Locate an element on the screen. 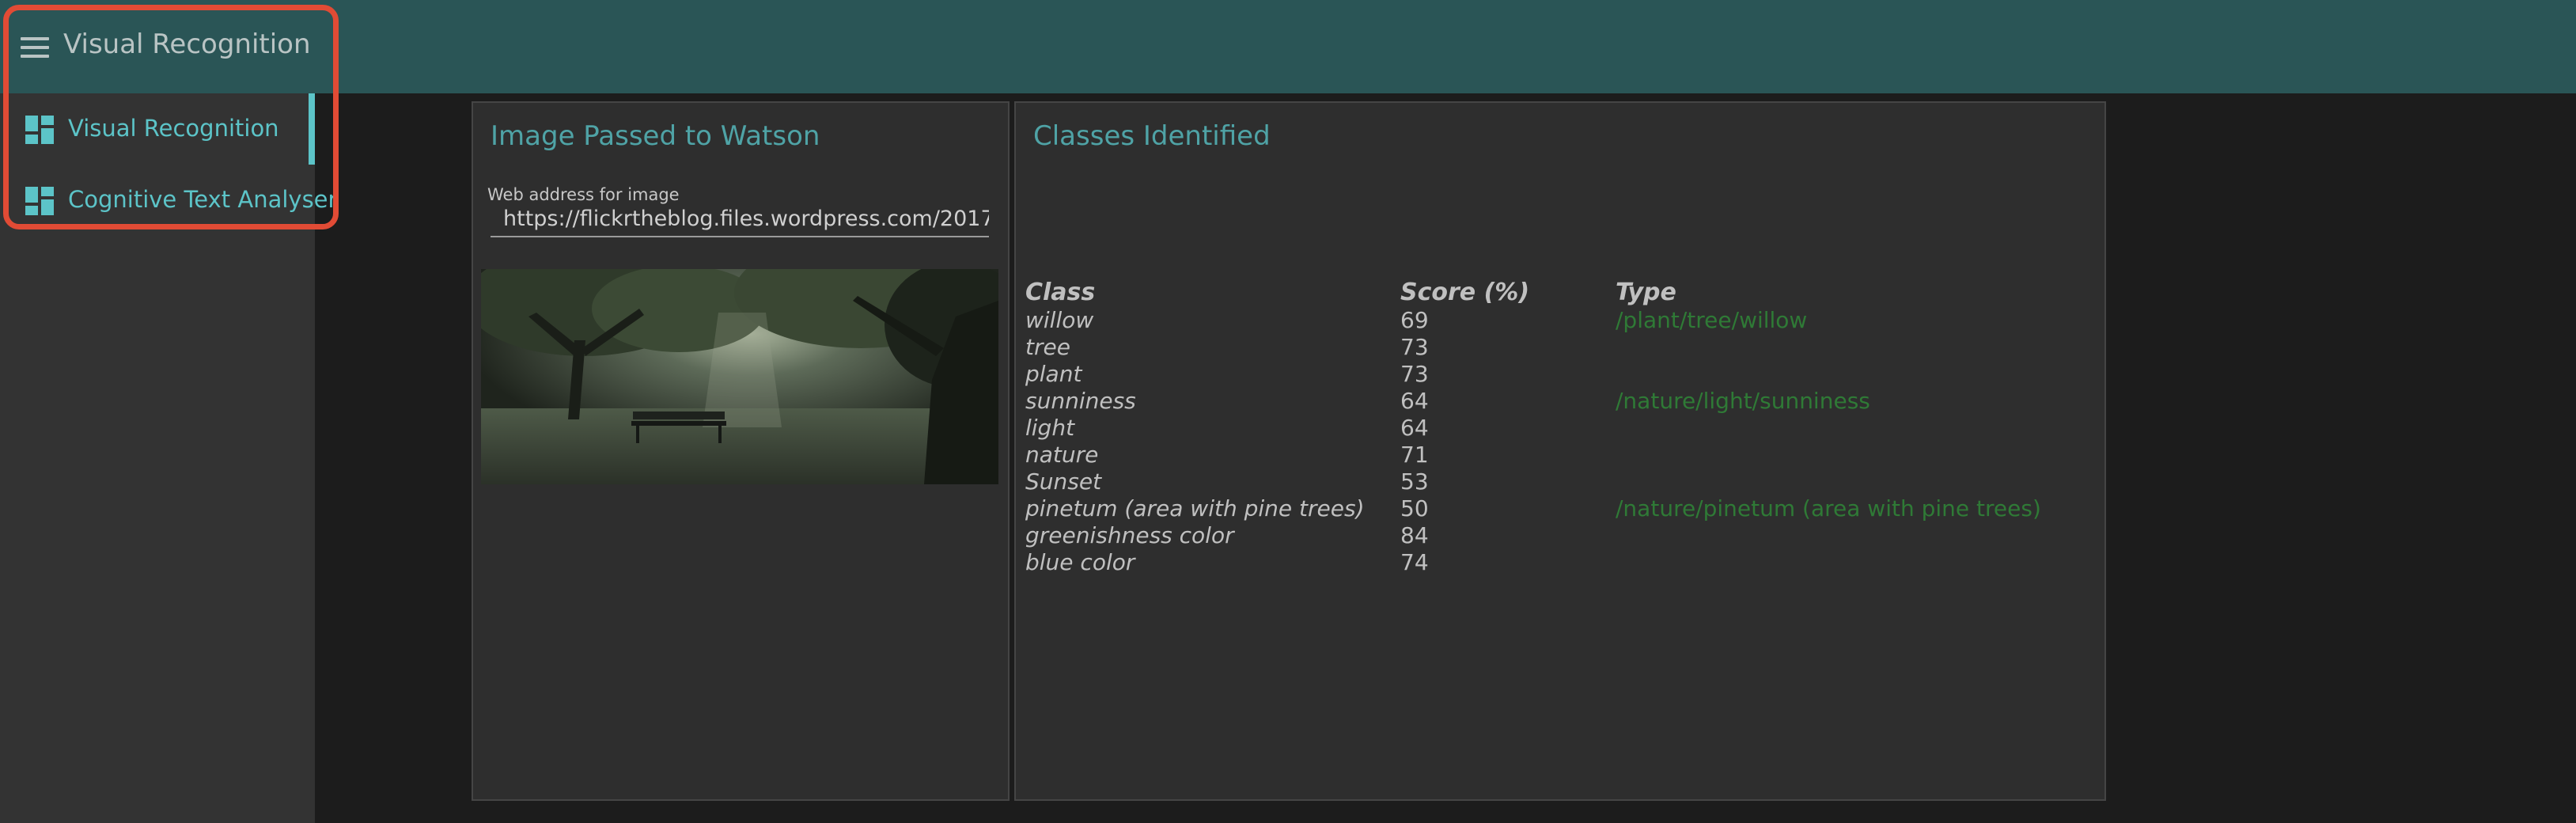 The image size is (2576, 823). class-cell: pinetum (area with pine trees) is located at coordinates (1195, 508).